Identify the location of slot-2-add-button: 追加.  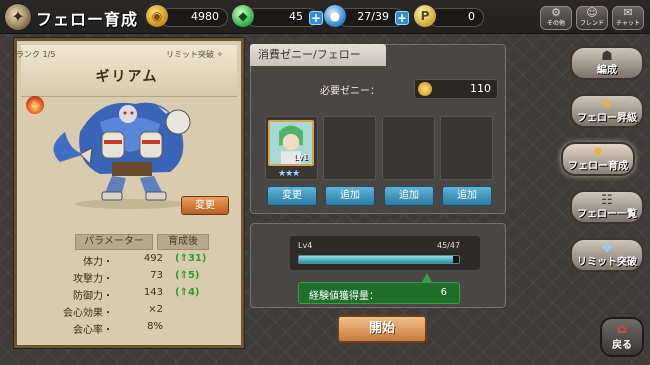
(350, 196).